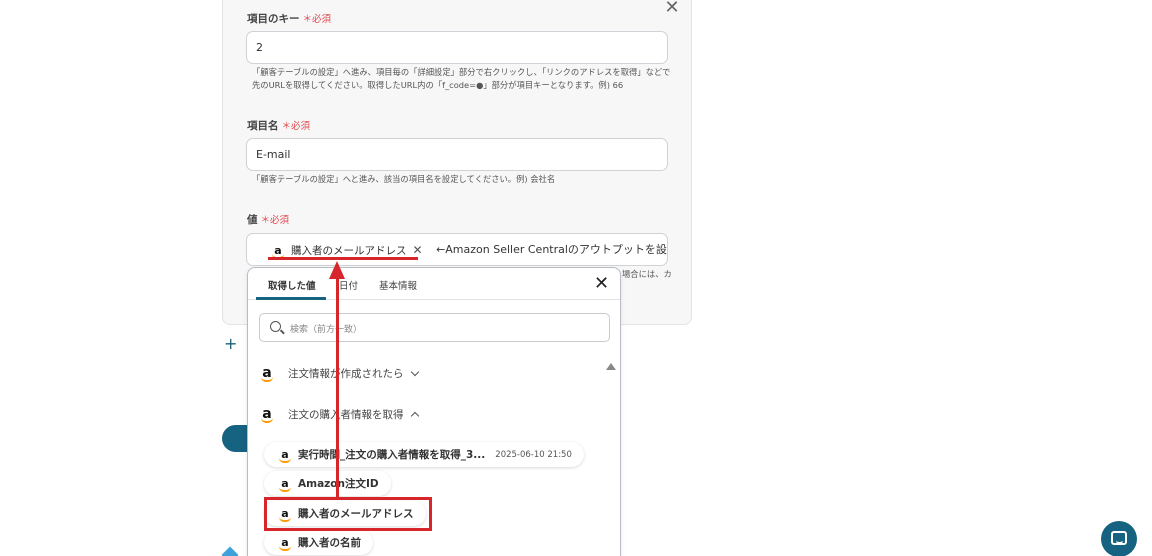  I want to click on key-input: 2, so click(457, 47).